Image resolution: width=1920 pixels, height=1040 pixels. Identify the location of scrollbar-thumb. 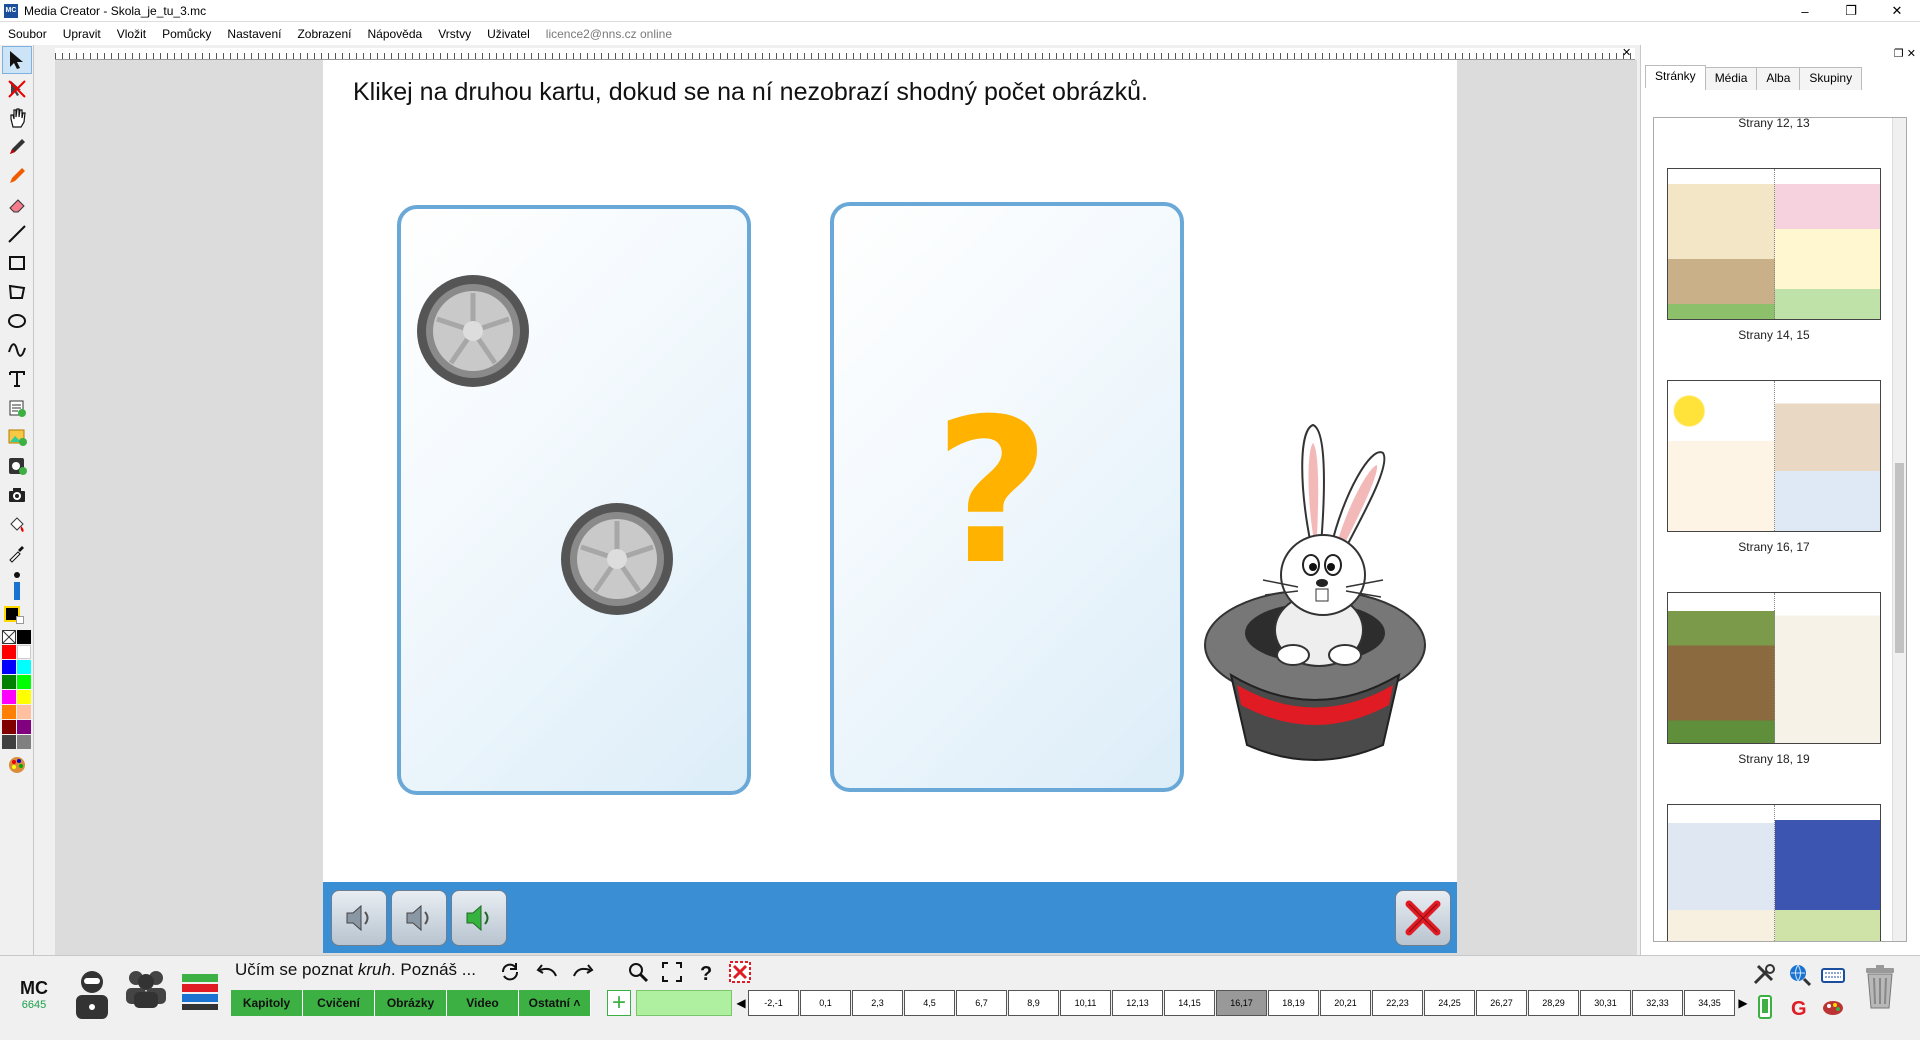
(1899, 558).